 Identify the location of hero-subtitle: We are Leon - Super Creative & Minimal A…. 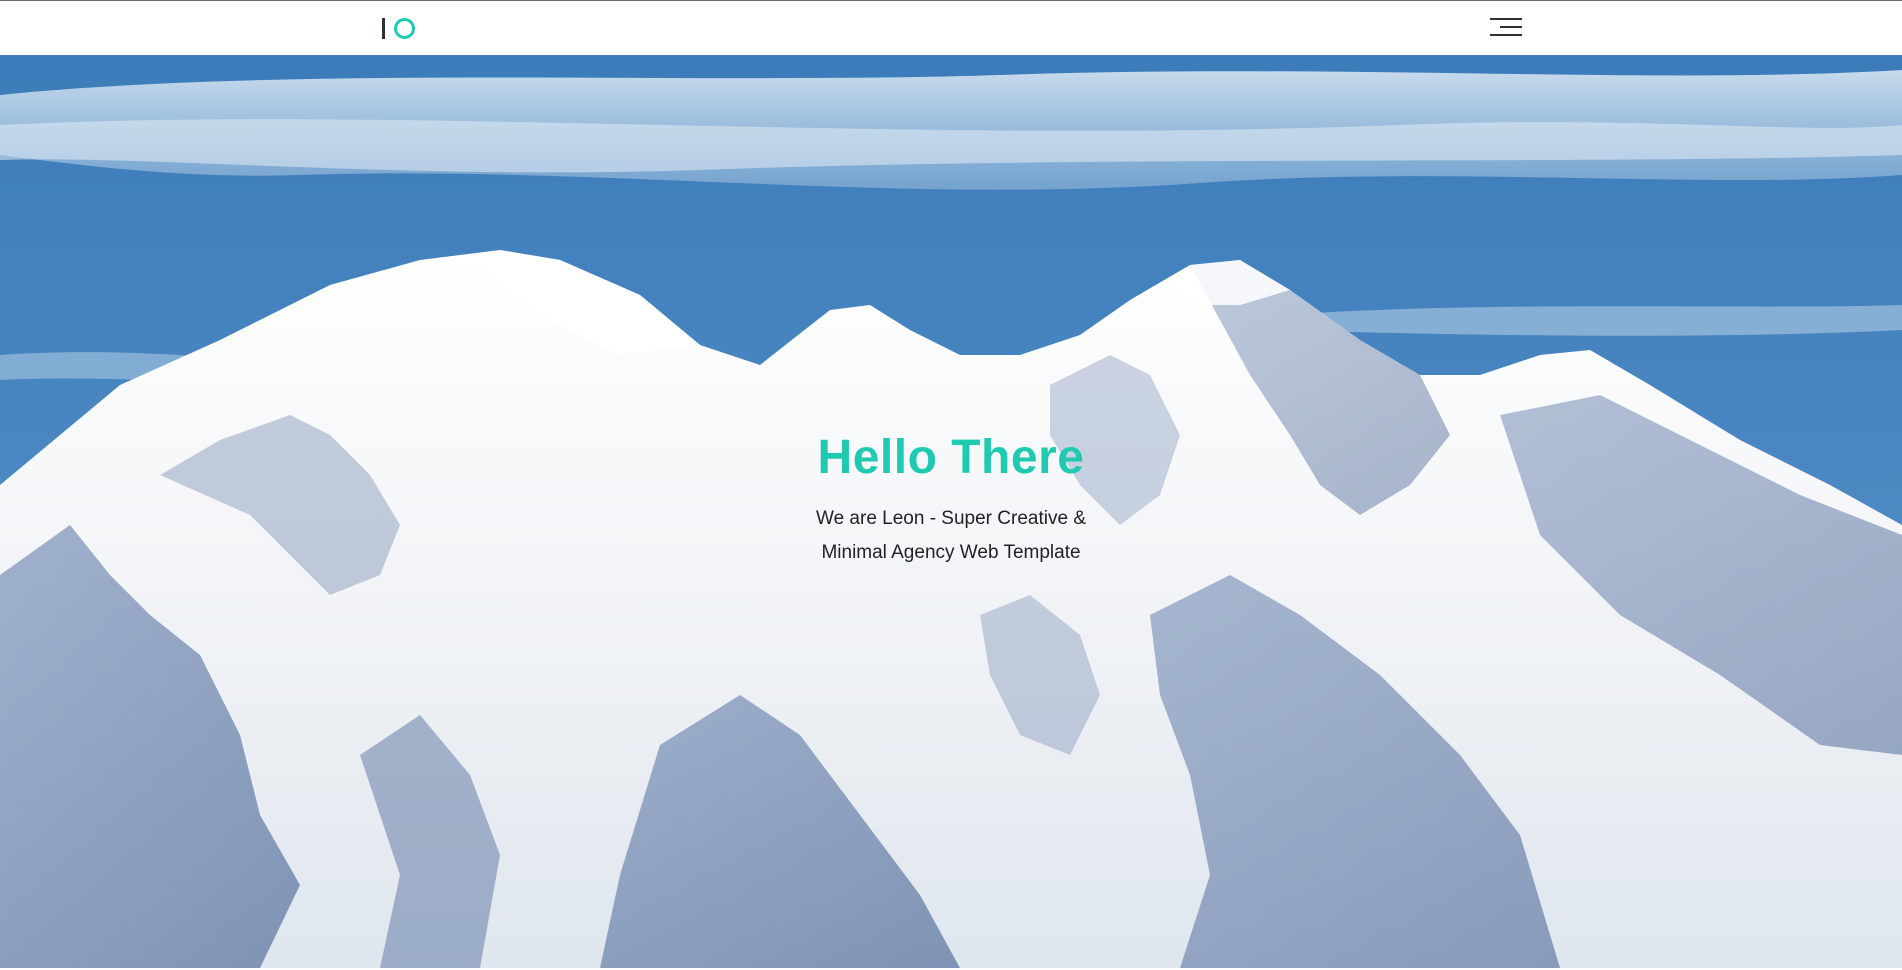
(951, 536).